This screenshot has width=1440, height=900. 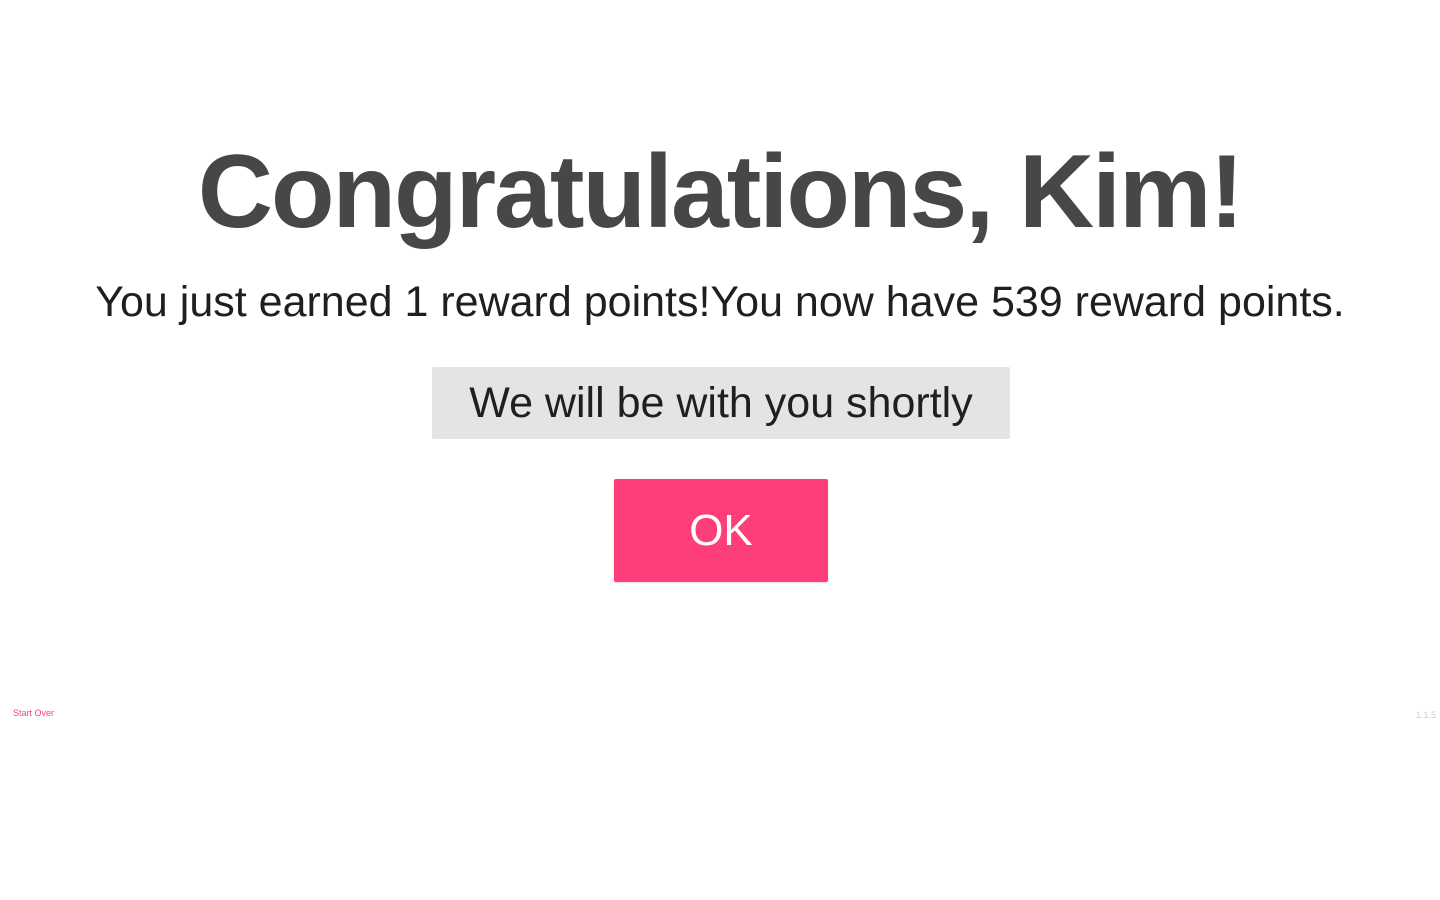 I want to click on start-over-link: Start Over, so click(x=33, y=713).